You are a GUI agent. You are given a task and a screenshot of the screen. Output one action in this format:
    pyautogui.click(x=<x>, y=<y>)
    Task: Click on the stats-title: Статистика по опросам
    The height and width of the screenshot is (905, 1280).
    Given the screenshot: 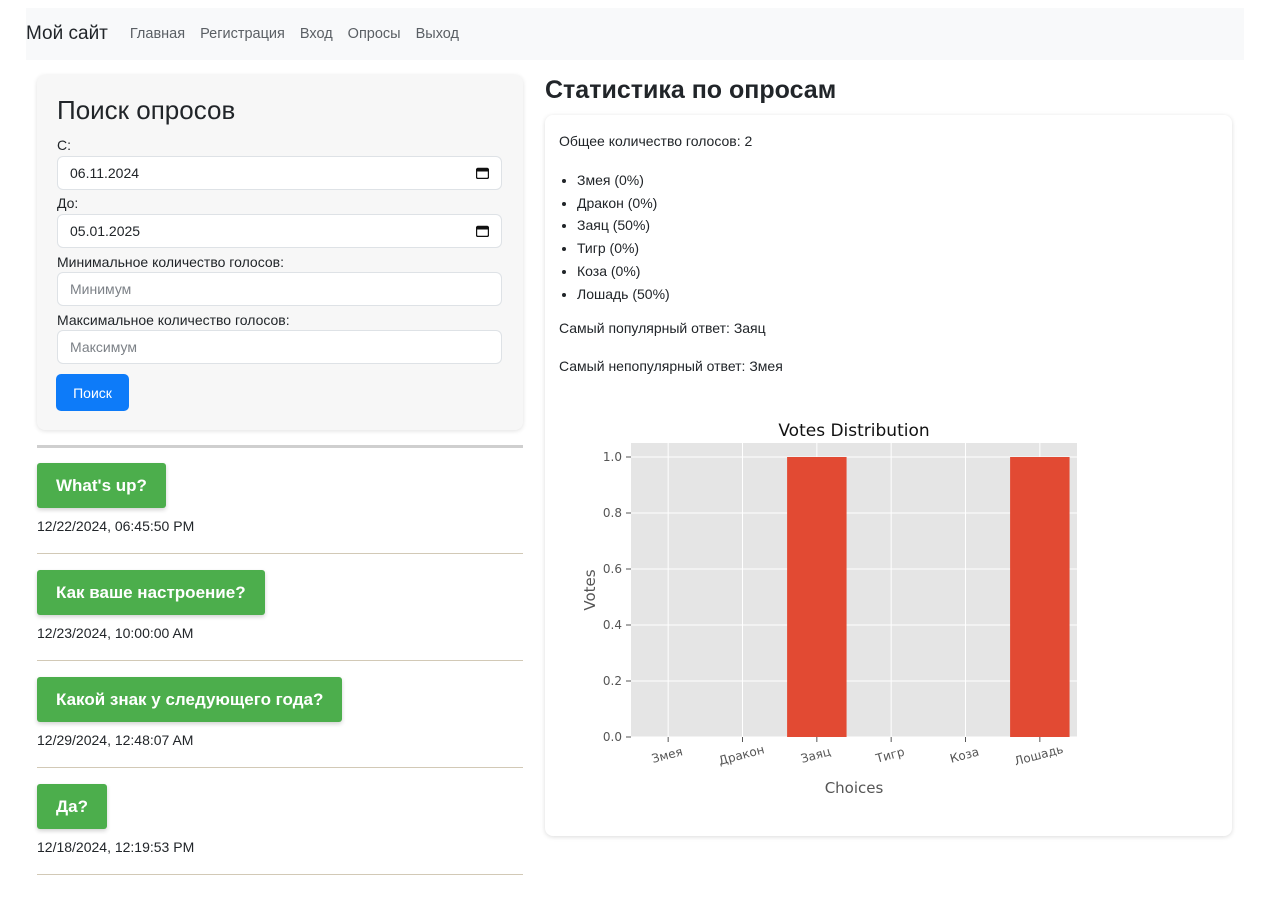 What is the action you would take?
    pyautogui.click(x=691, y=90)
    